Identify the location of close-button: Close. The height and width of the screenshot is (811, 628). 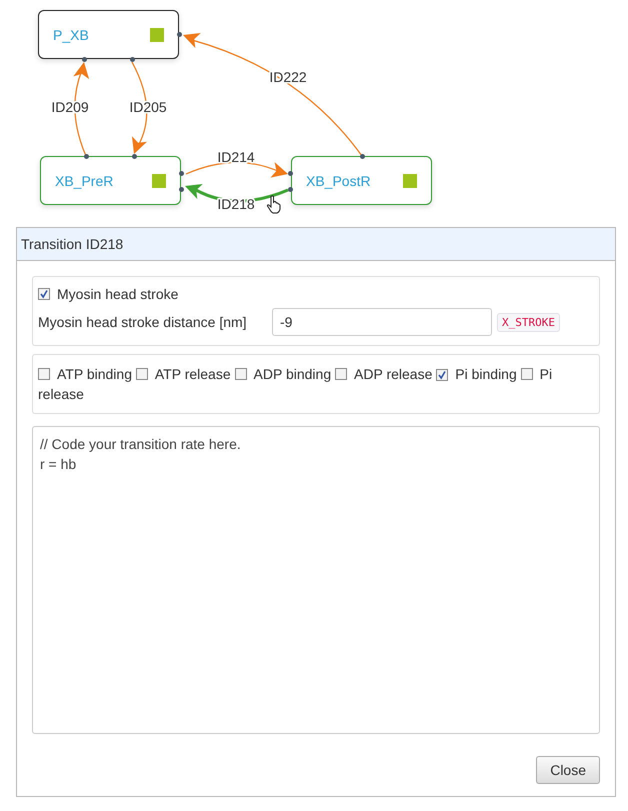
(568, 770).